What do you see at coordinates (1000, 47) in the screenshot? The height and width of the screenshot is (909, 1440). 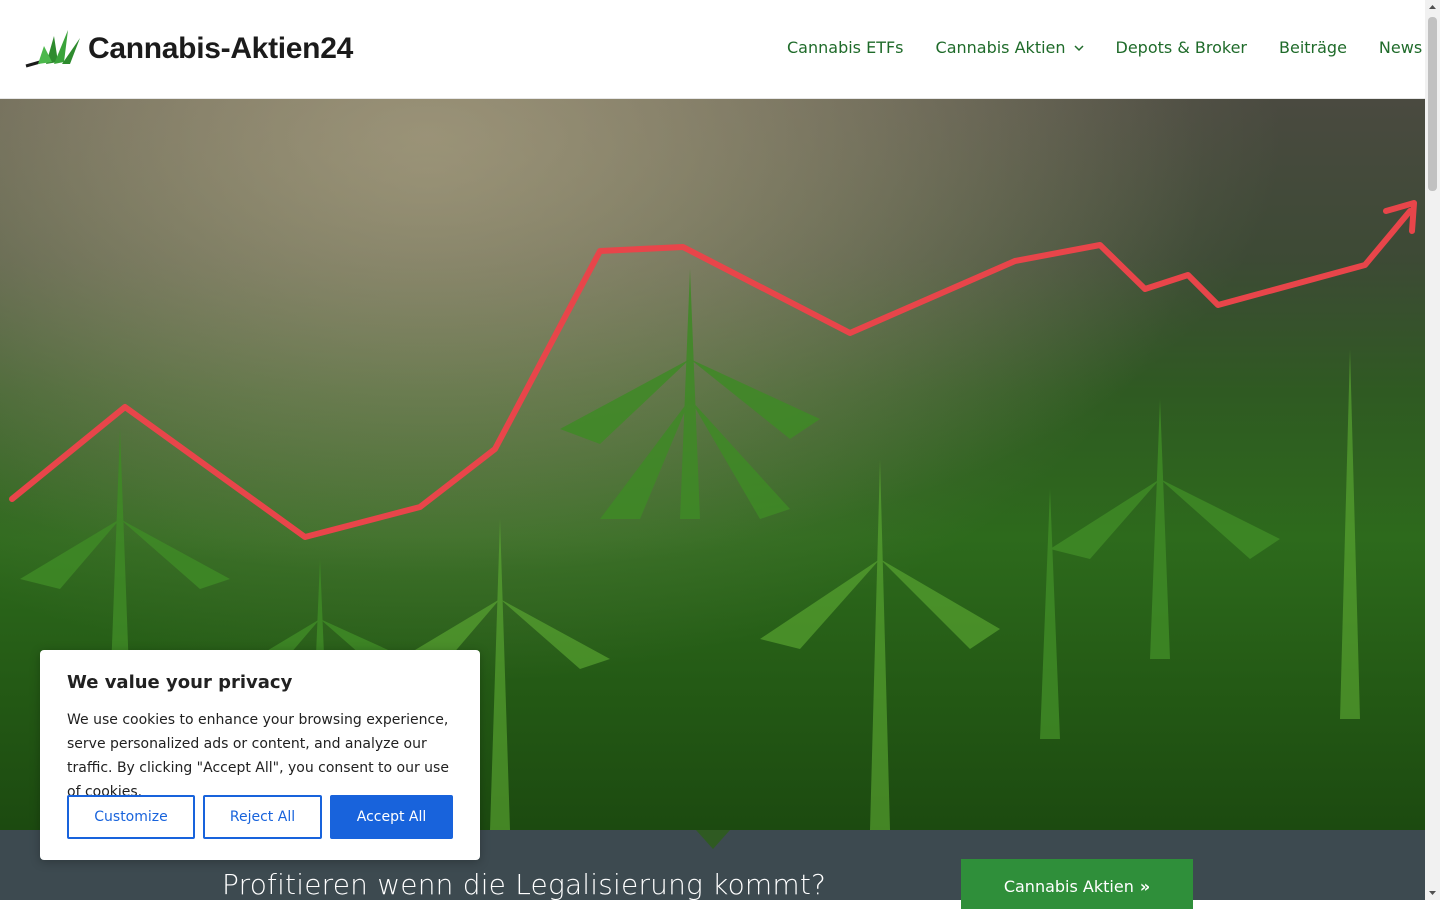 I see `nav-item-label: Cannabis Aktien` at bounding box center [1000, 47].